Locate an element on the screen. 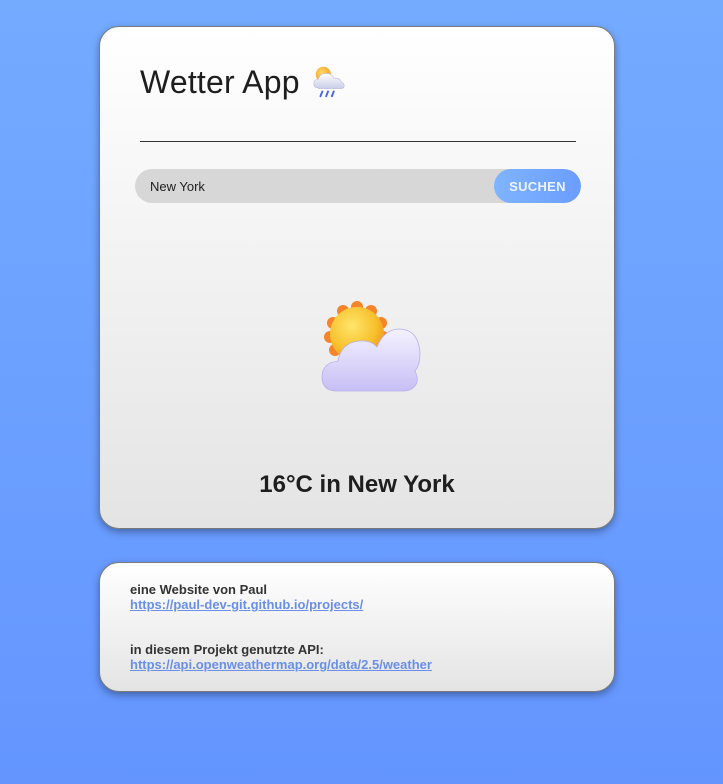  author-link: https://paul-dev-git.github.io/projects/ is located at coordinates (246, 604).